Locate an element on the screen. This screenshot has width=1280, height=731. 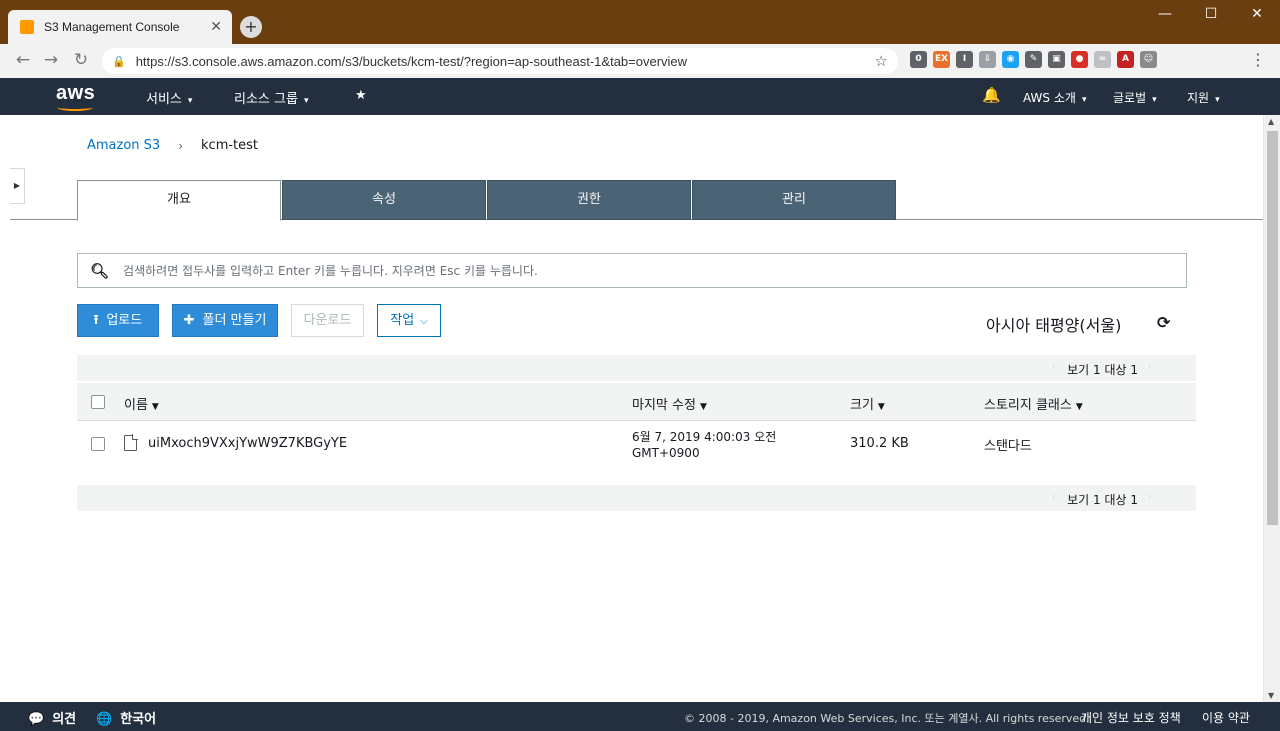
browser-tab: S3 Management Console ✕ is located at coordinates (120, 27).